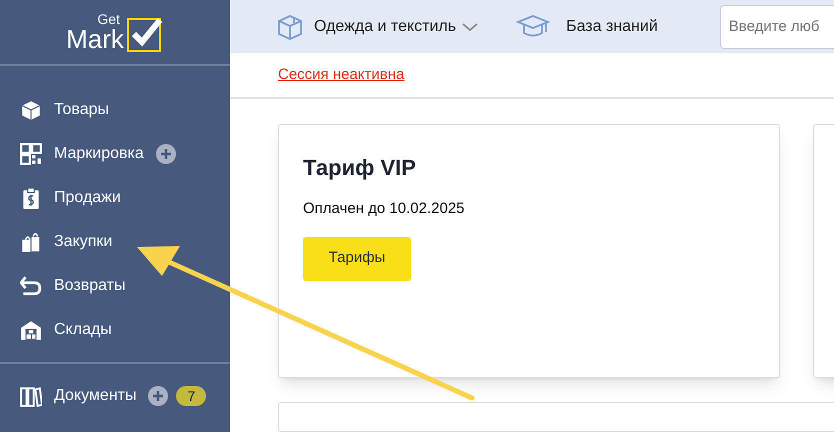 The height and width of the screenshot is (432, 834). I want to click on knowledge-base-link: База знаний, so click(612, 26).